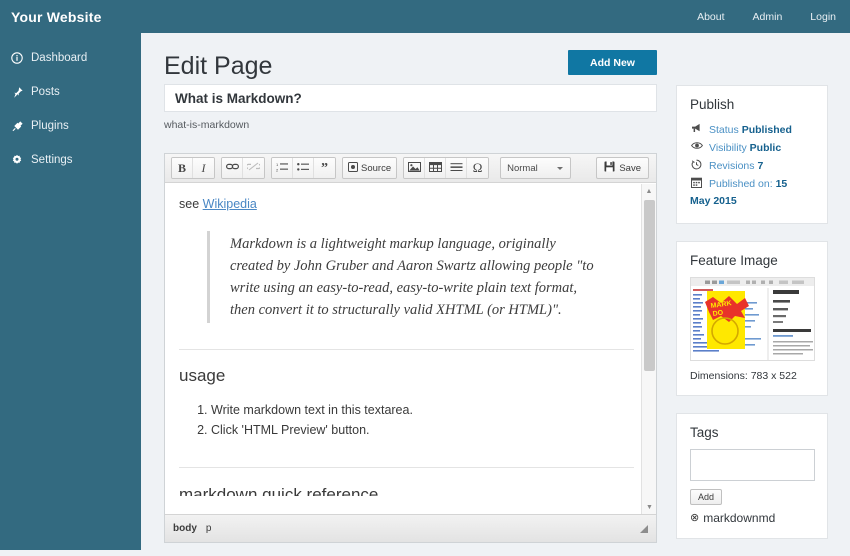 This screenshot has height=556, width=850. What do you see at coordinates (52, 160) in the screenshot?
I see `sidebar-item-label: Settings` at bounding box center [52, 160].